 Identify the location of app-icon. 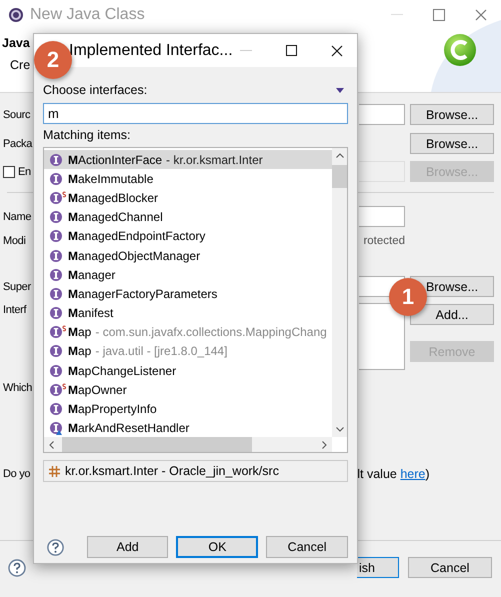
(16, 15).